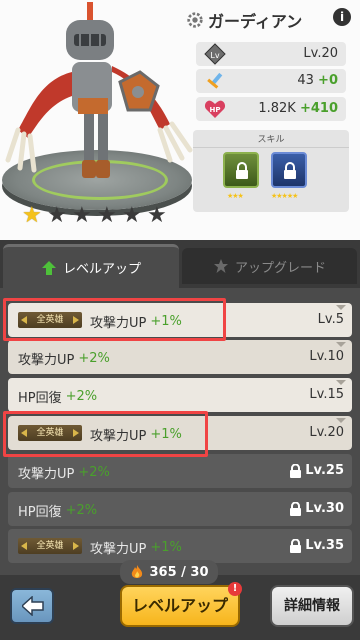  What do you see at coordinates (320, 53) in the screenshot?
I see `level-value: Lv.20` at bounding box center [320, 53].